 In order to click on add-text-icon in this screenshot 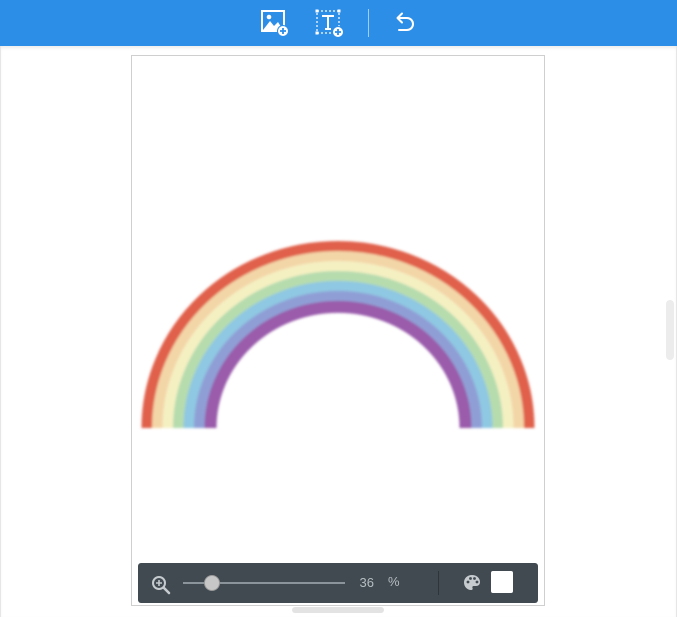, I will do `click(329, 23)`.